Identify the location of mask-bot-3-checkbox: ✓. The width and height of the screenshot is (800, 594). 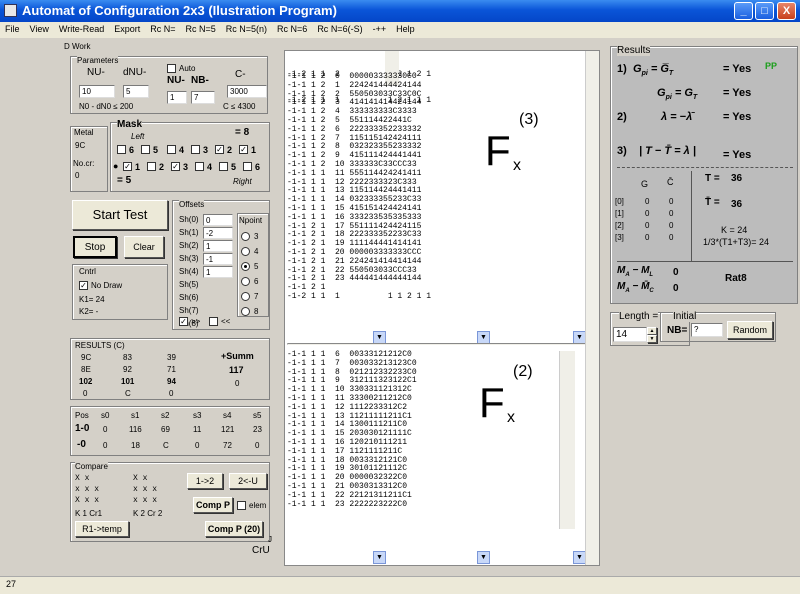
(175, 166).